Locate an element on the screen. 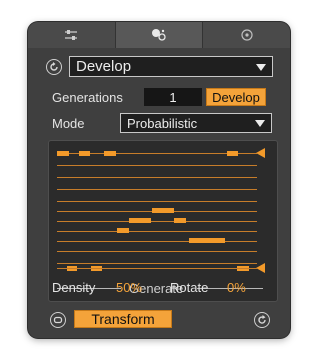 This screenshot has width=320, height=360. mode-value: Probabilistic is located at coordinates (162, 123).